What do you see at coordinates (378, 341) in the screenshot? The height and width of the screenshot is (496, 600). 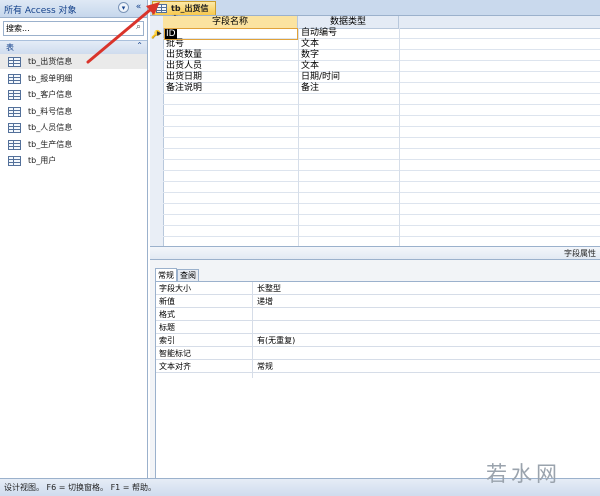 I see `property-row: 索引 有(无重复)` at bounding box center [378, 341].